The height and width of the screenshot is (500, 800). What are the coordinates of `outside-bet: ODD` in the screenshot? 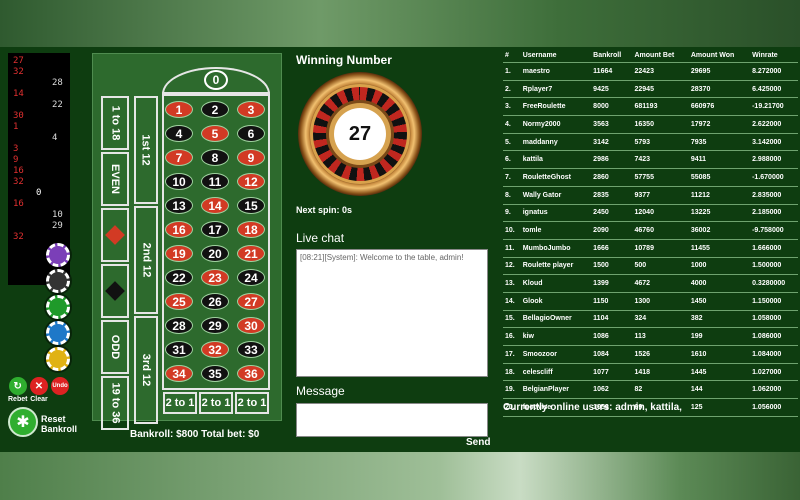 It's located at (115, 347).